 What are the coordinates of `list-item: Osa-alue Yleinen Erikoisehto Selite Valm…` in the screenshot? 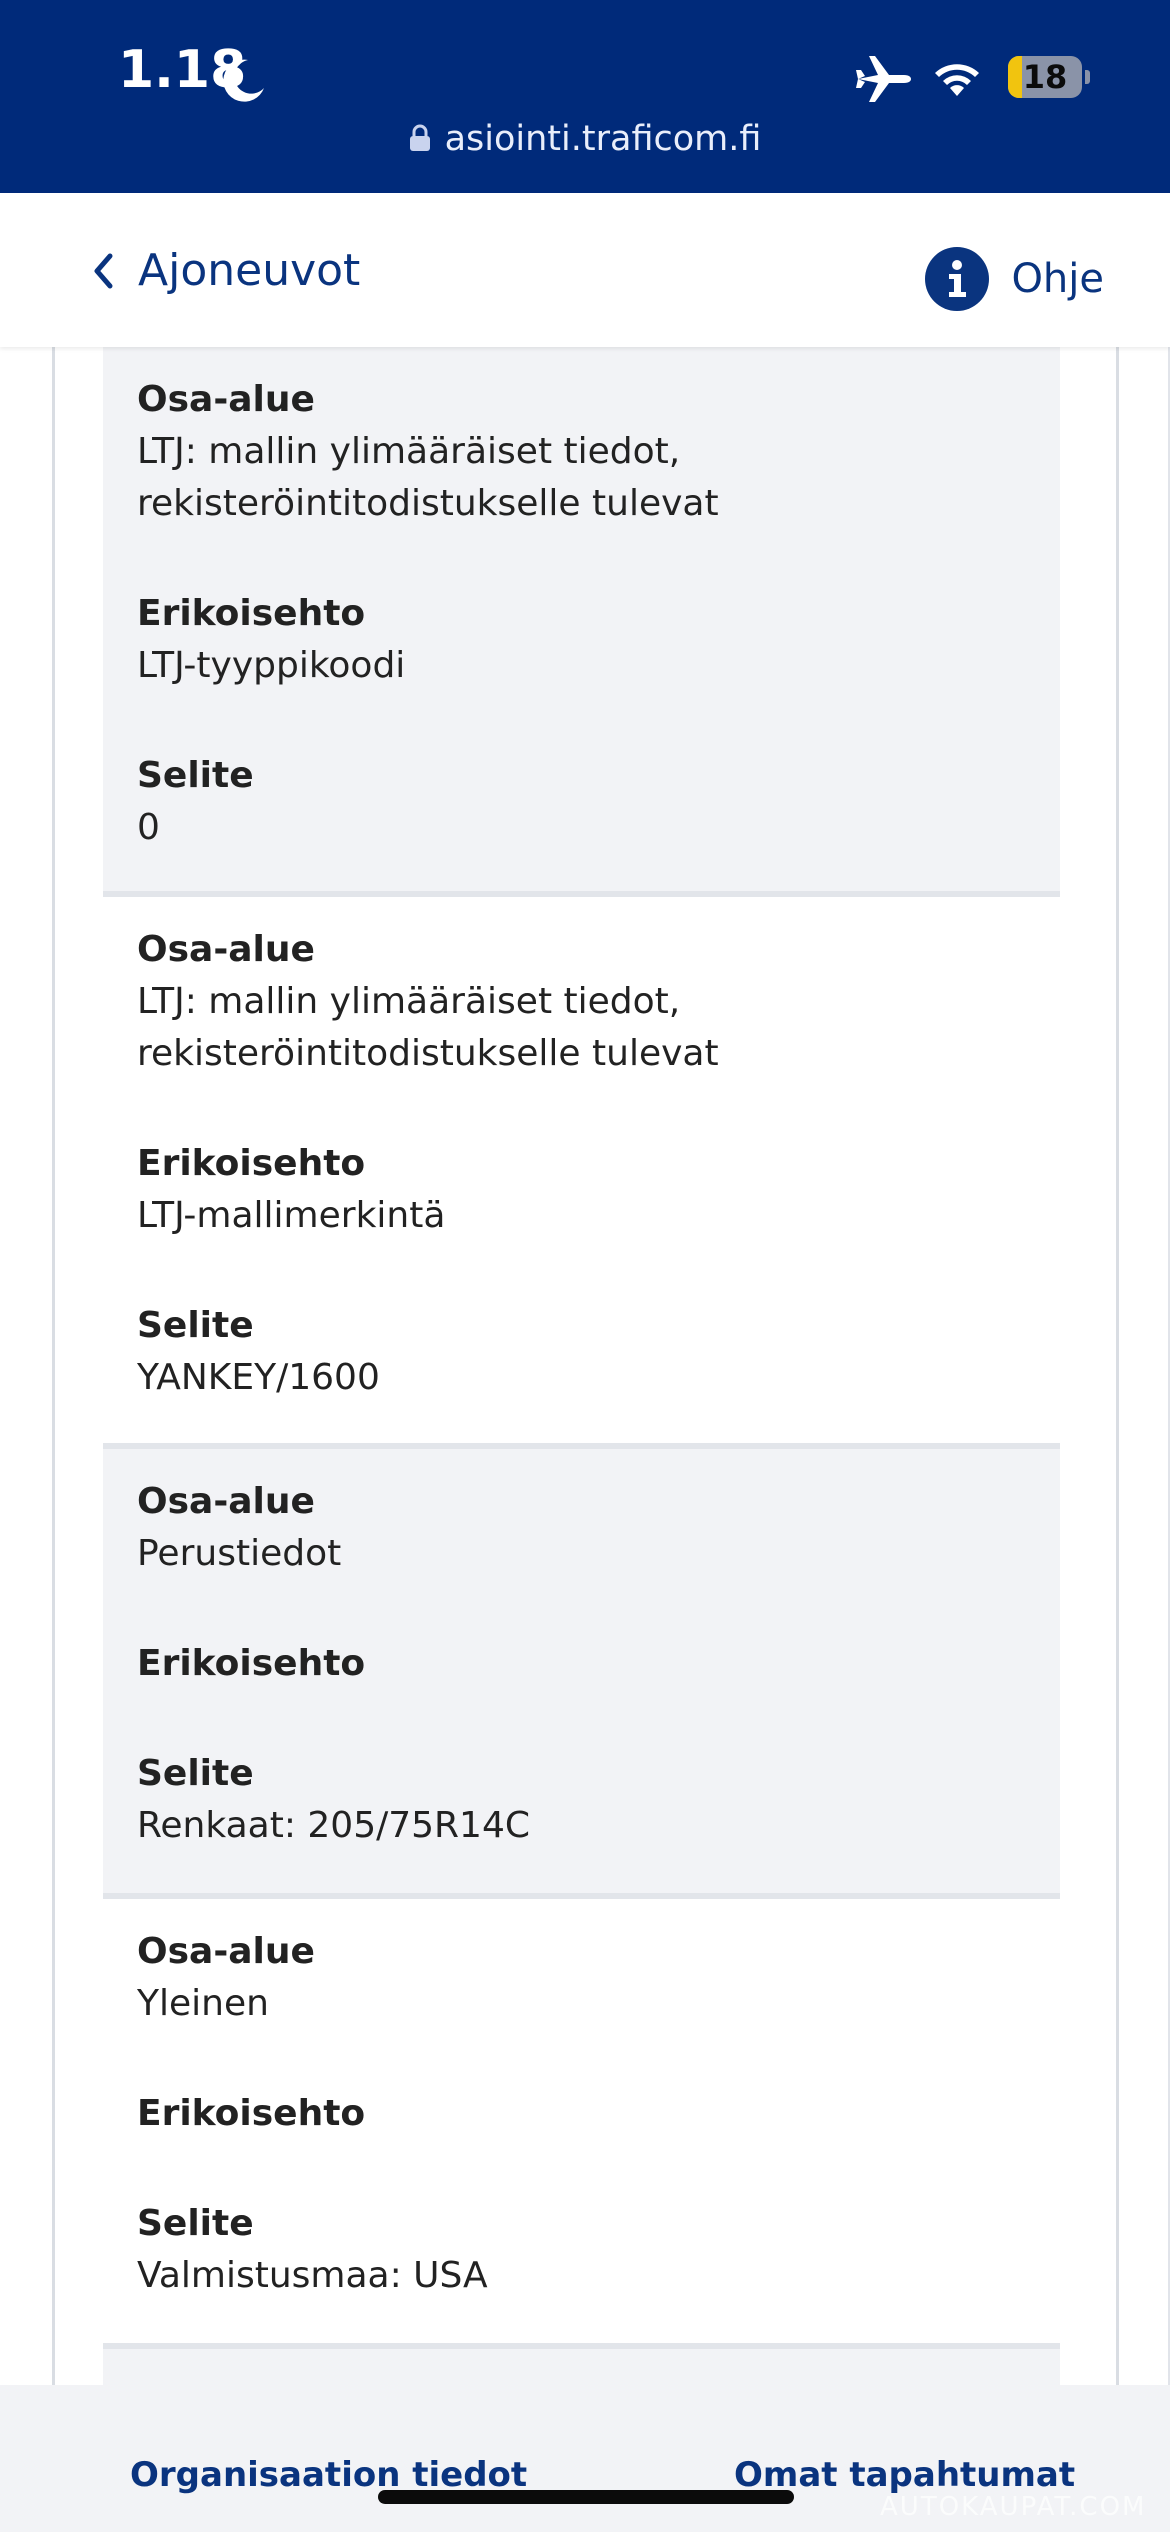 It's located at (581, 2124).